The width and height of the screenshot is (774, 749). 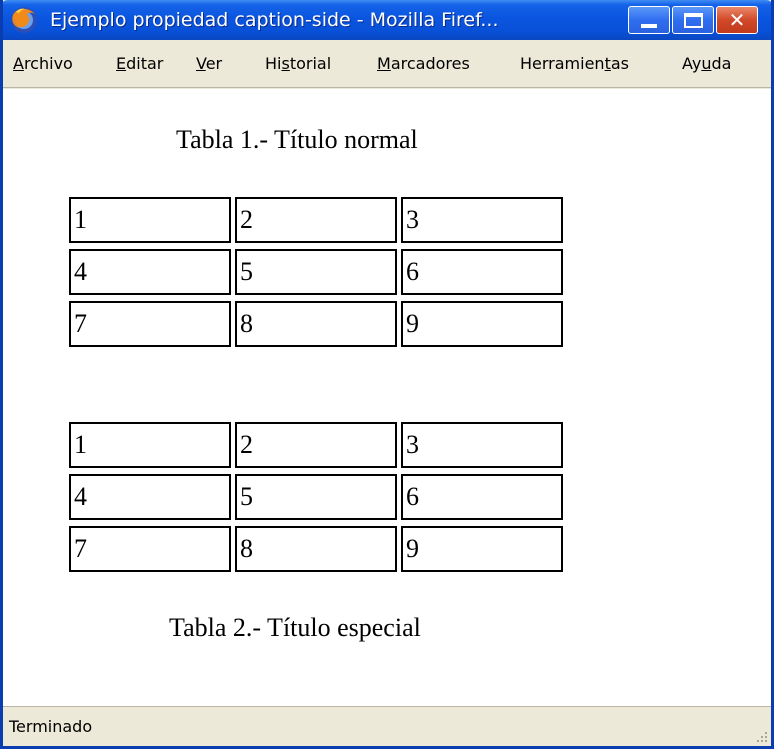 I want to click on status-bar: Terminado, so click(x=387, y=726).